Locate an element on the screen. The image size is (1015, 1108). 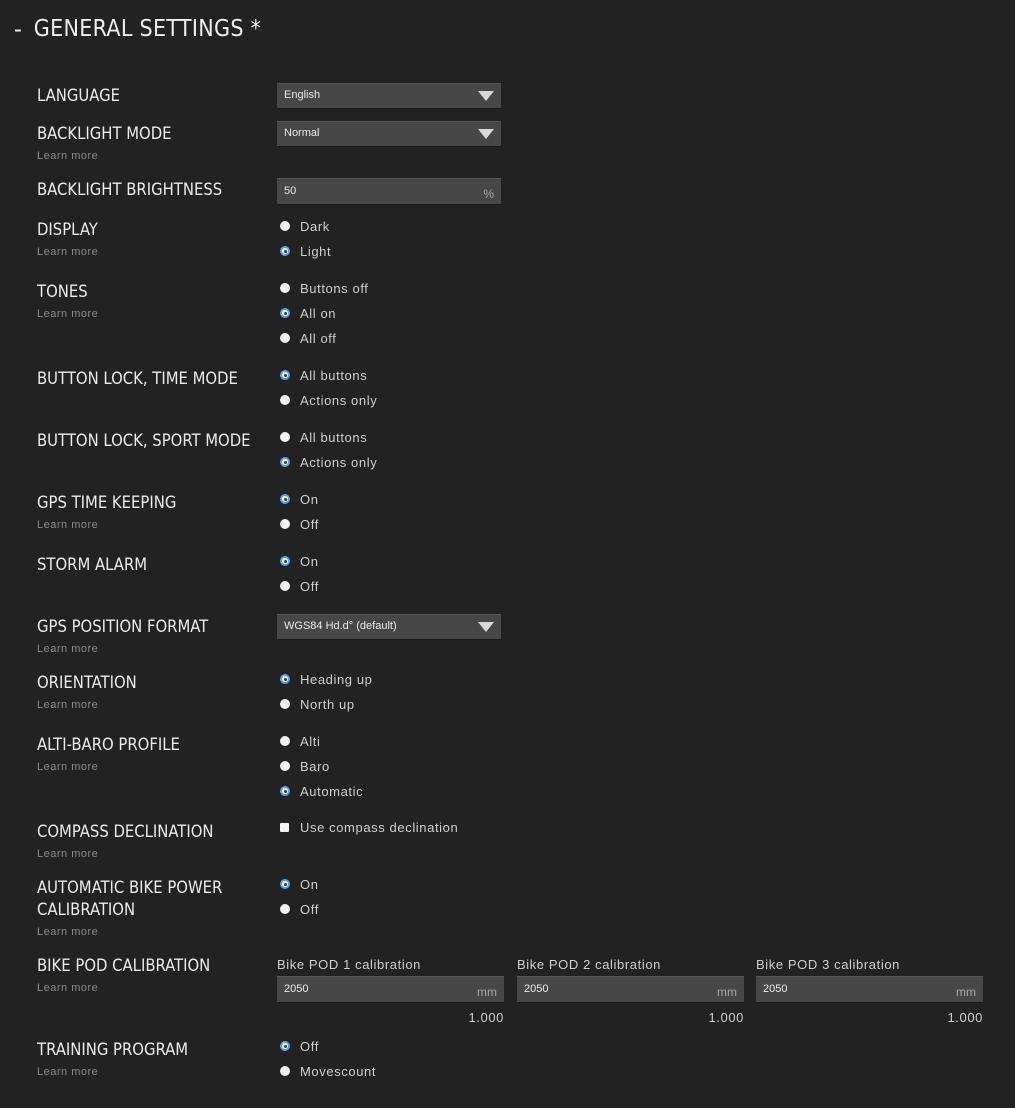
button-lock-time-option-actions-only: Actions only is located at coordinates (328, 400).